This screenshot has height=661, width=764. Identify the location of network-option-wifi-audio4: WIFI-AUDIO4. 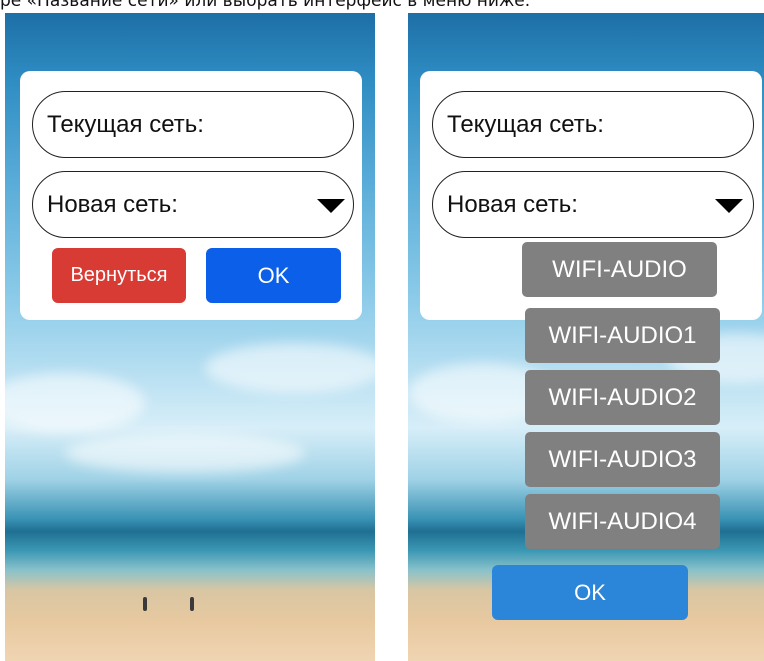
(622, 521).